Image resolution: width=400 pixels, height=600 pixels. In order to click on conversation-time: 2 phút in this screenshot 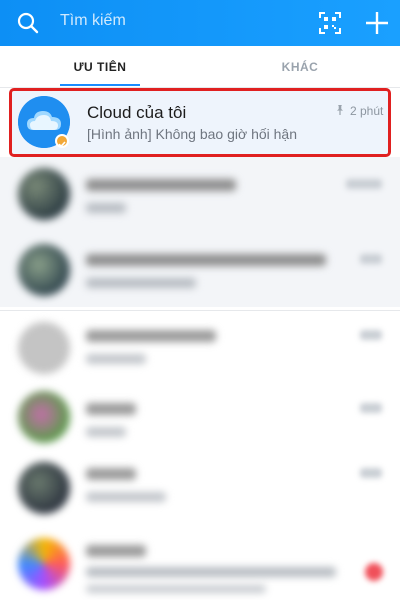, I will do `click(367, 111)`.